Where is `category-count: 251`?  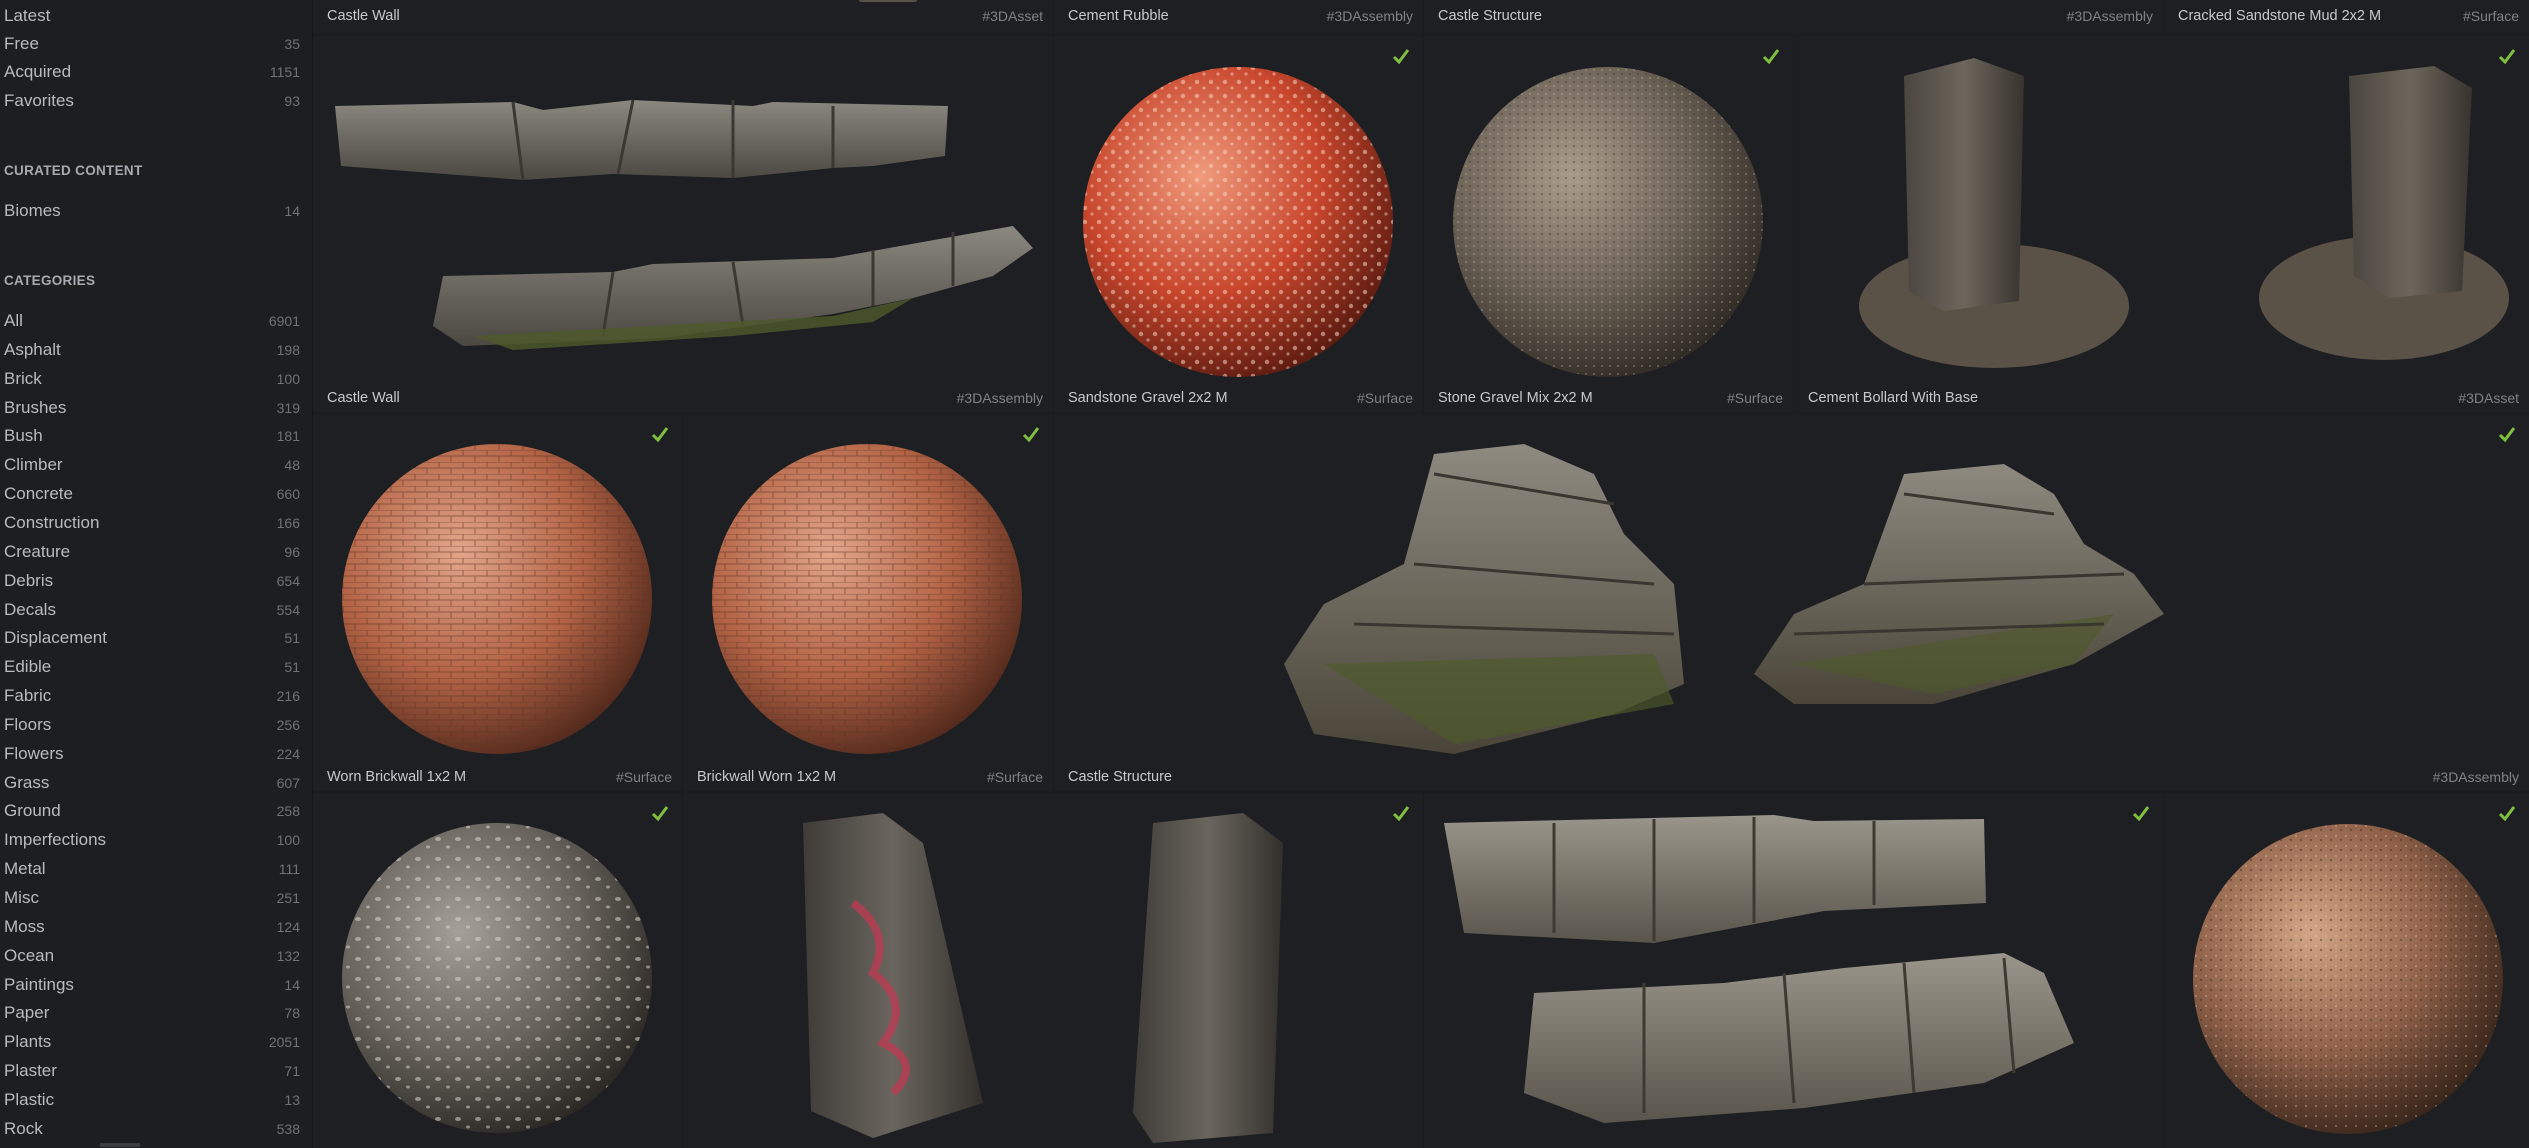
category-count: 251 is located at coordinates (288, 898).